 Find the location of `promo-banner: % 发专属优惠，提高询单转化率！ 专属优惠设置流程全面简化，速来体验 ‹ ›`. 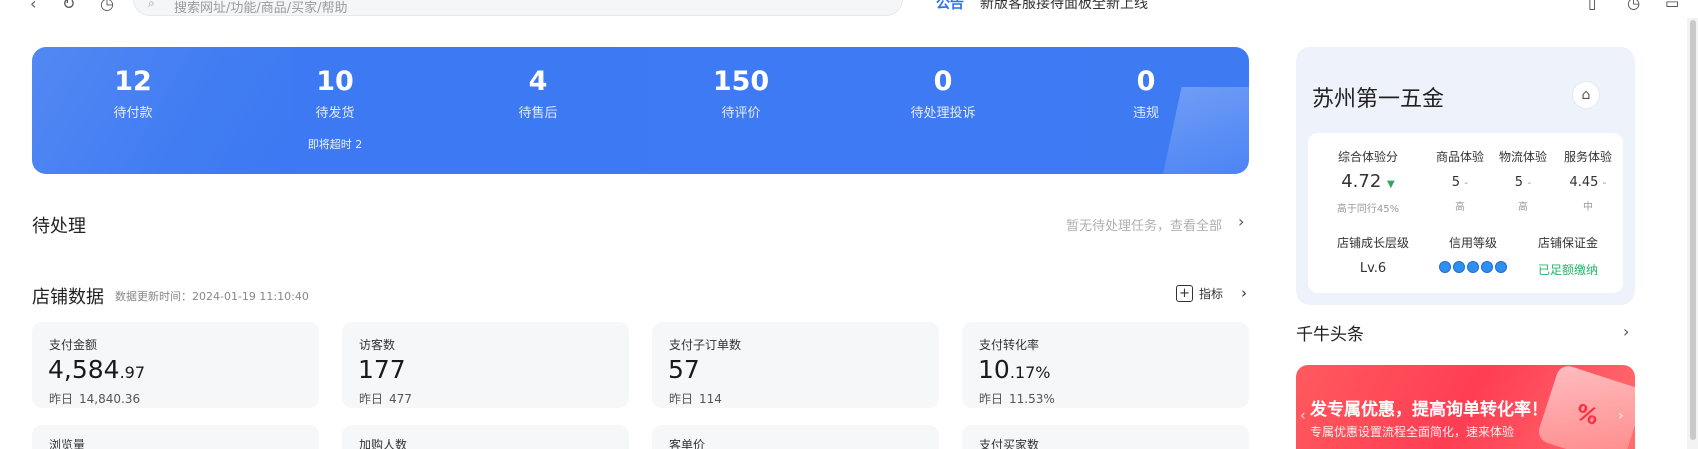

promo-banner: % 发专属优惠，提高询单转化率！ 专属优惠设置流程全面简化，速来体验 ‹ › is located at coordinates (1465, 407).